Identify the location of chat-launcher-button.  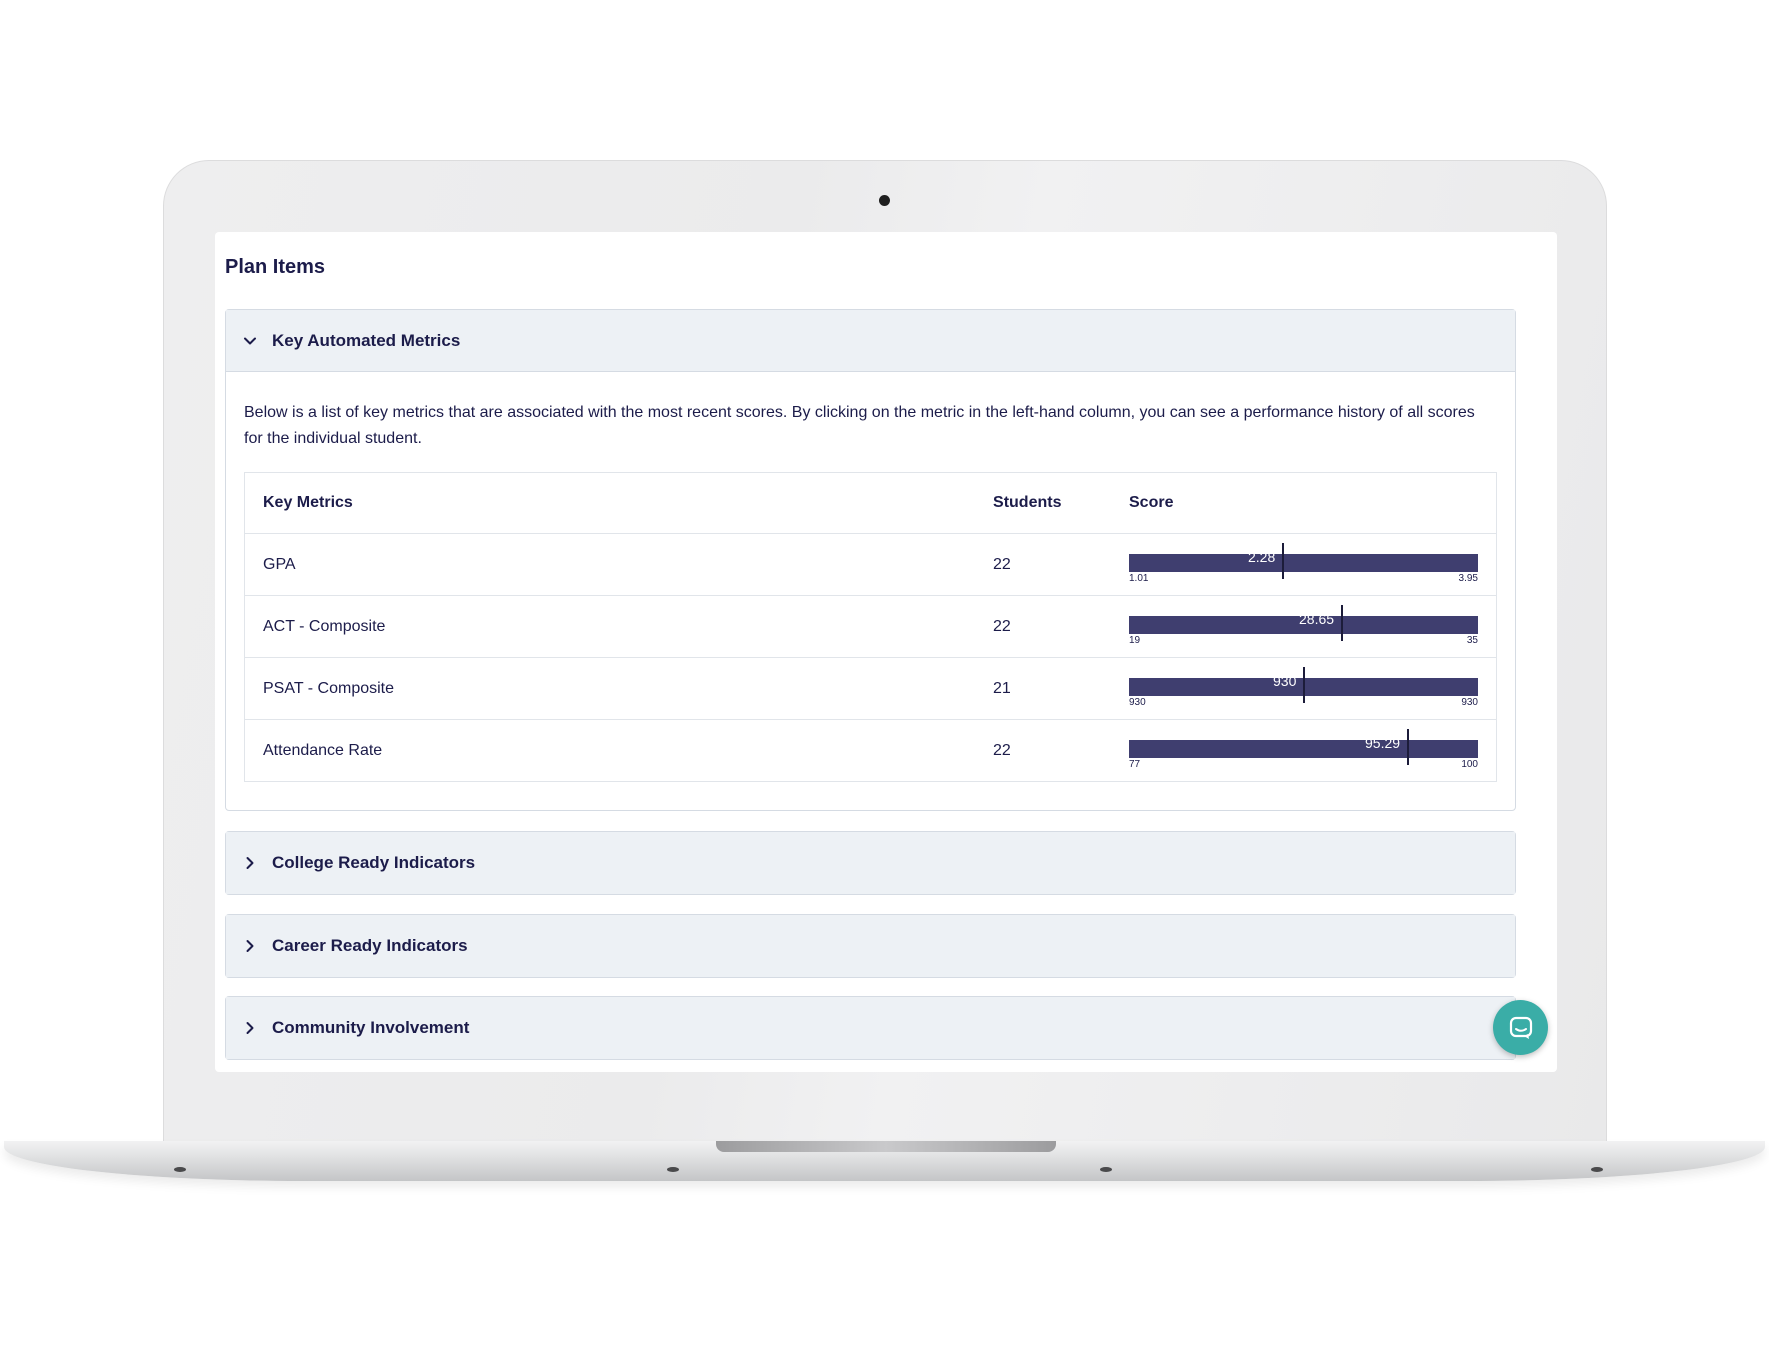
(1520, 1027).